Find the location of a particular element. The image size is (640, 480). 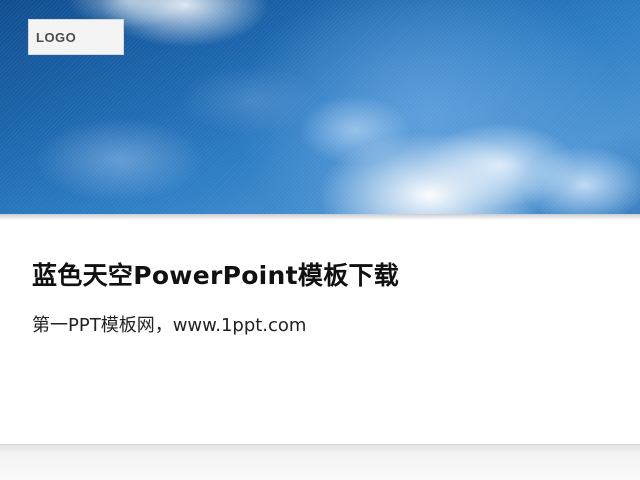

logo-text: LOGO is located at coordinates (56, 37).